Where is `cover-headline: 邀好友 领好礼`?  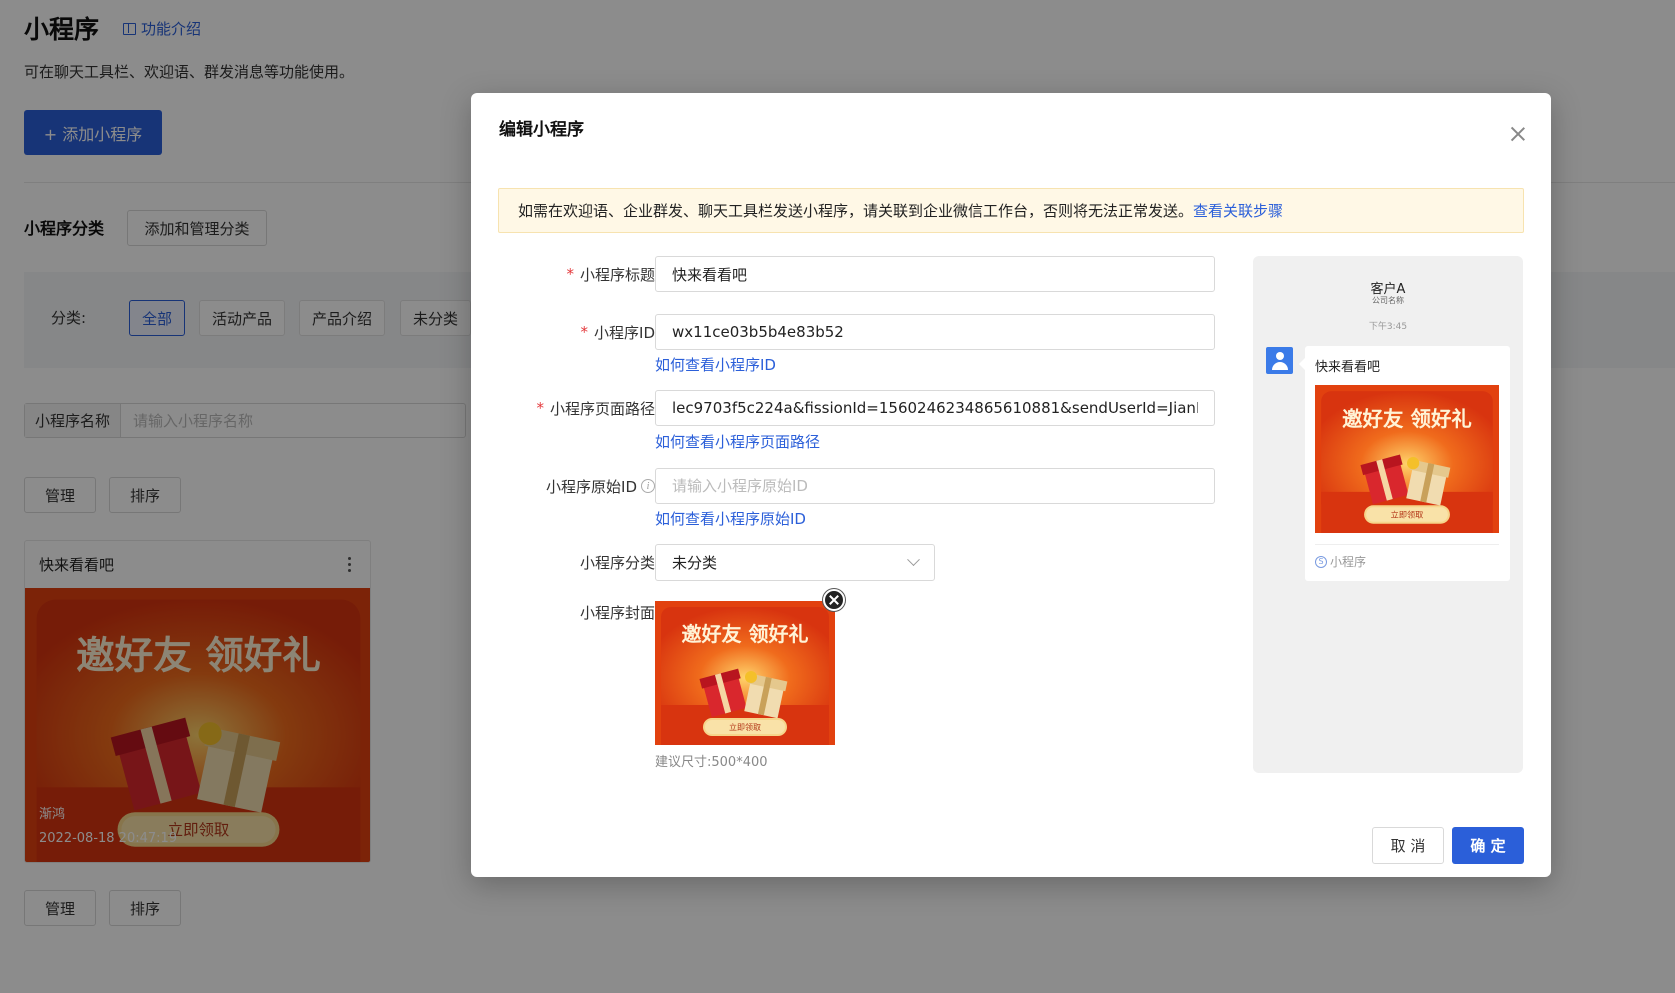 cover-headline: 邀好友 领好礼 is located at coordinates (745, 634).